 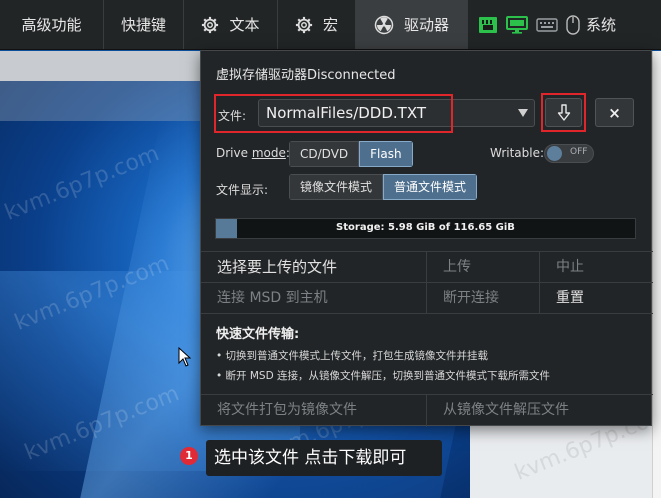 What do you see at coordinates (314, 411) in the screenshot?
I see `pack-image-button: 将文件打包为镜像文件` at bounding box center [314, 411].